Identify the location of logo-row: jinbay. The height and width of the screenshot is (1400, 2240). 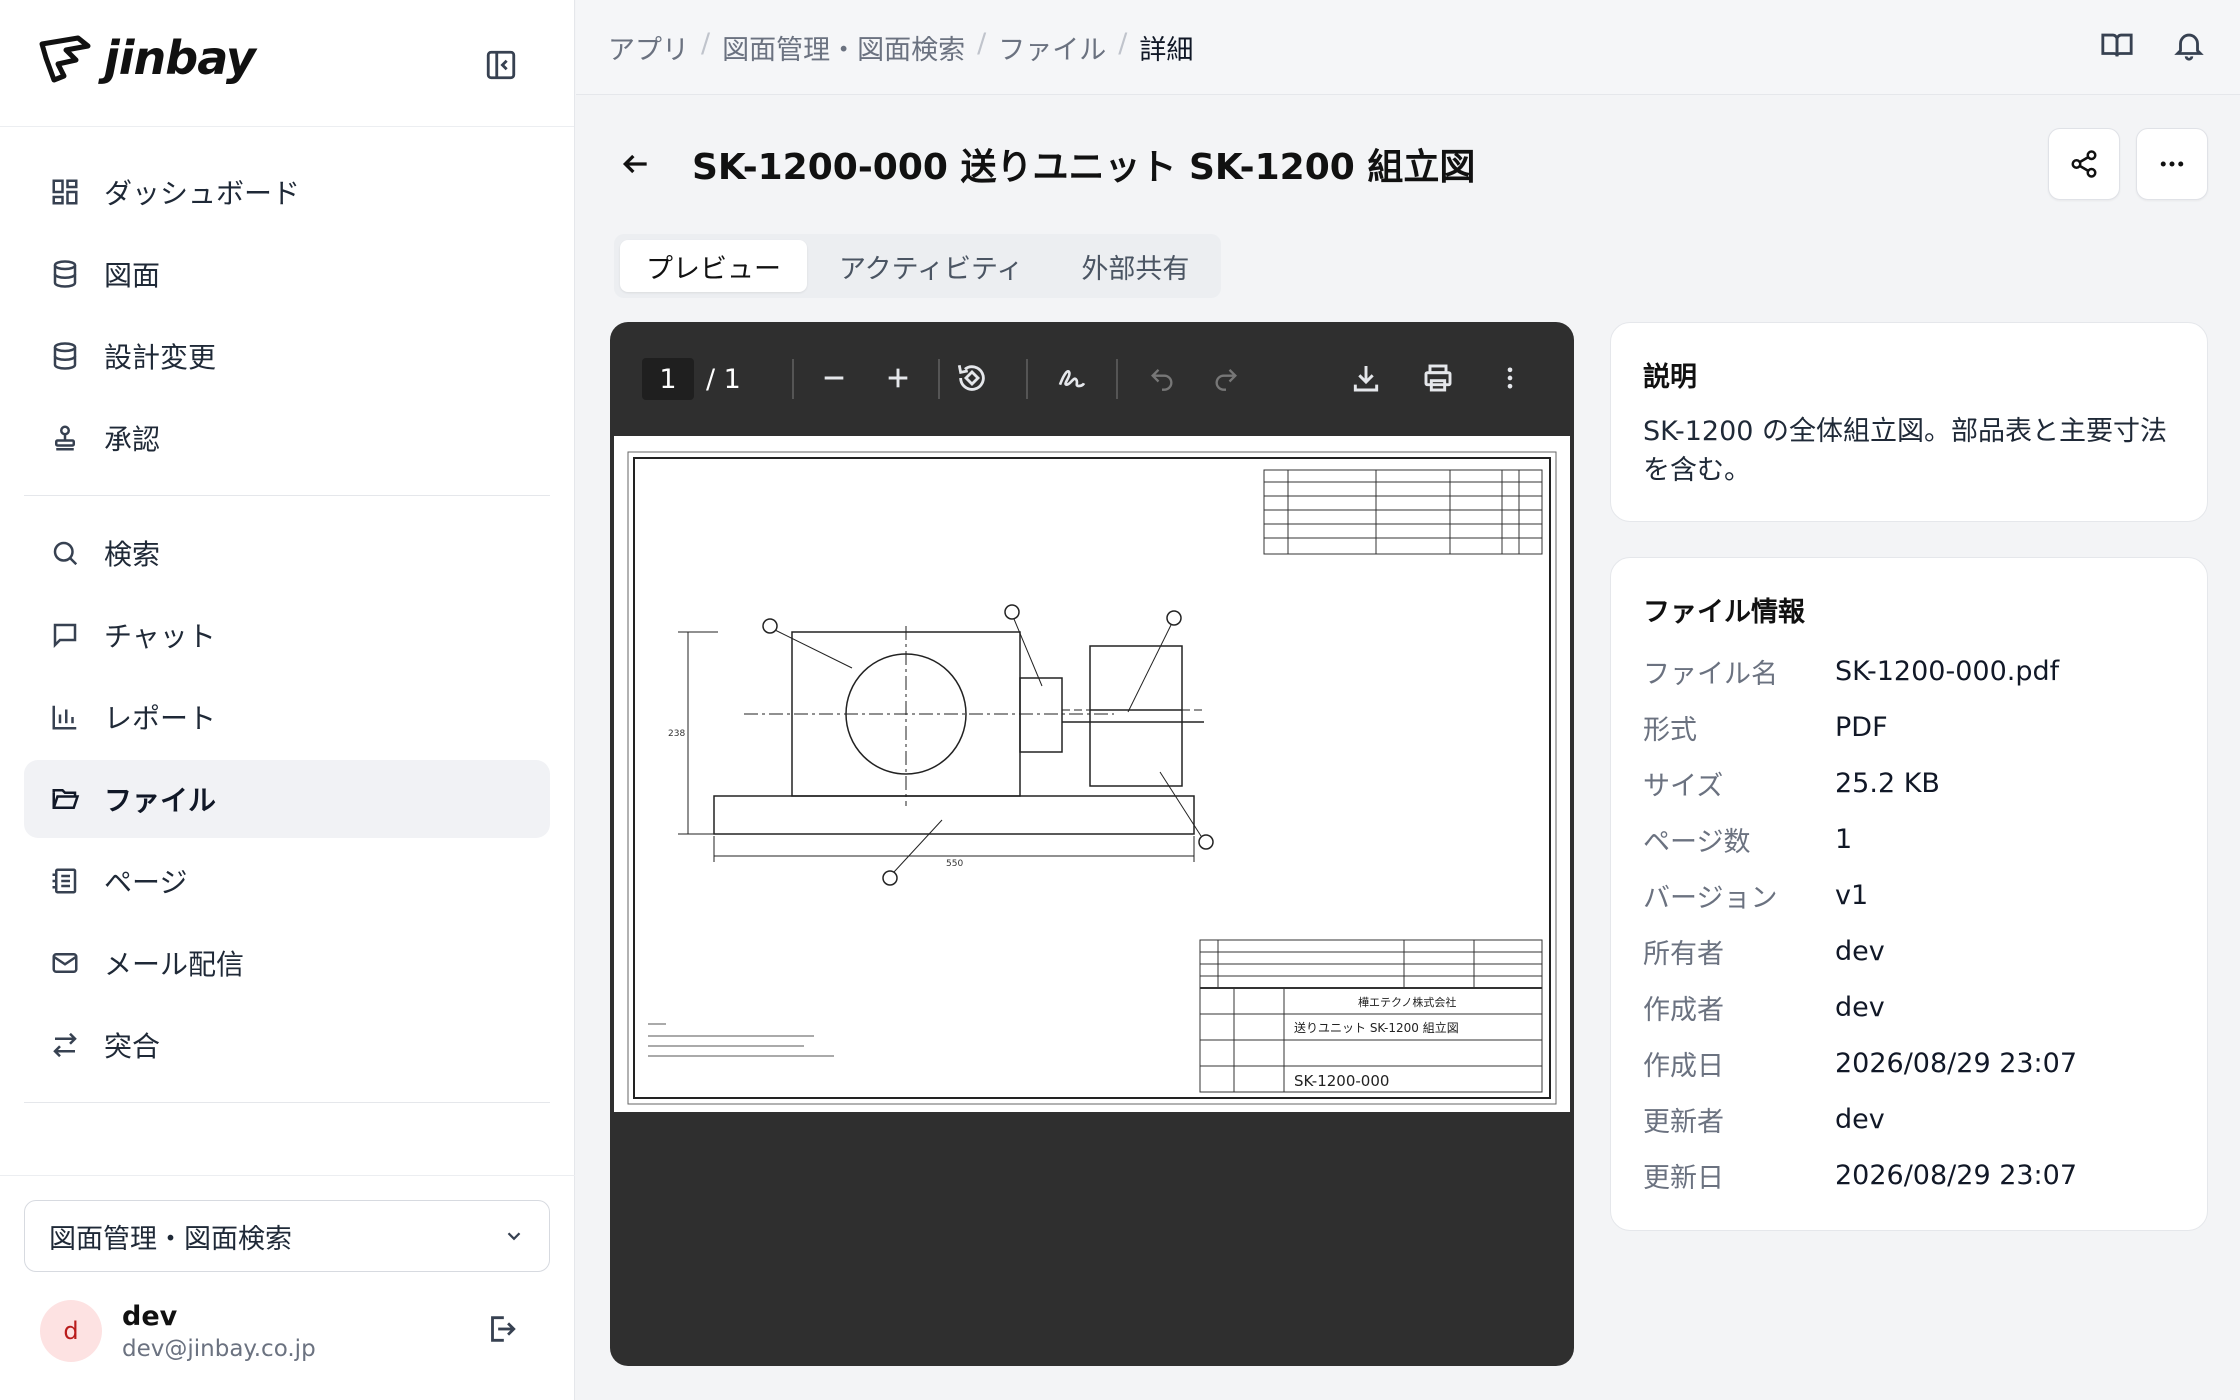
(287, 63).